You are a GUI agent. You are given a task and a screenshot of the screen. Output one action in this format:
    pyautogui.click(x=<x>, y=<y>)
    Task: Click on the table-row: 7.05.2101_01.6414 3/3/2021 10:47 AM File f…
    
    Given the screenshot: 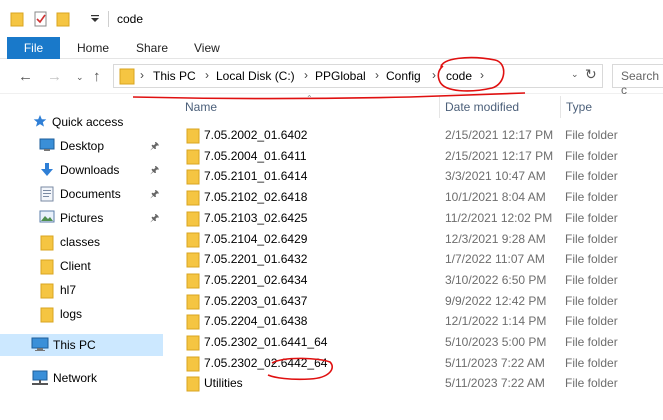 What is the action you would take?
    pyautogui.click(x=421, y=176)
    